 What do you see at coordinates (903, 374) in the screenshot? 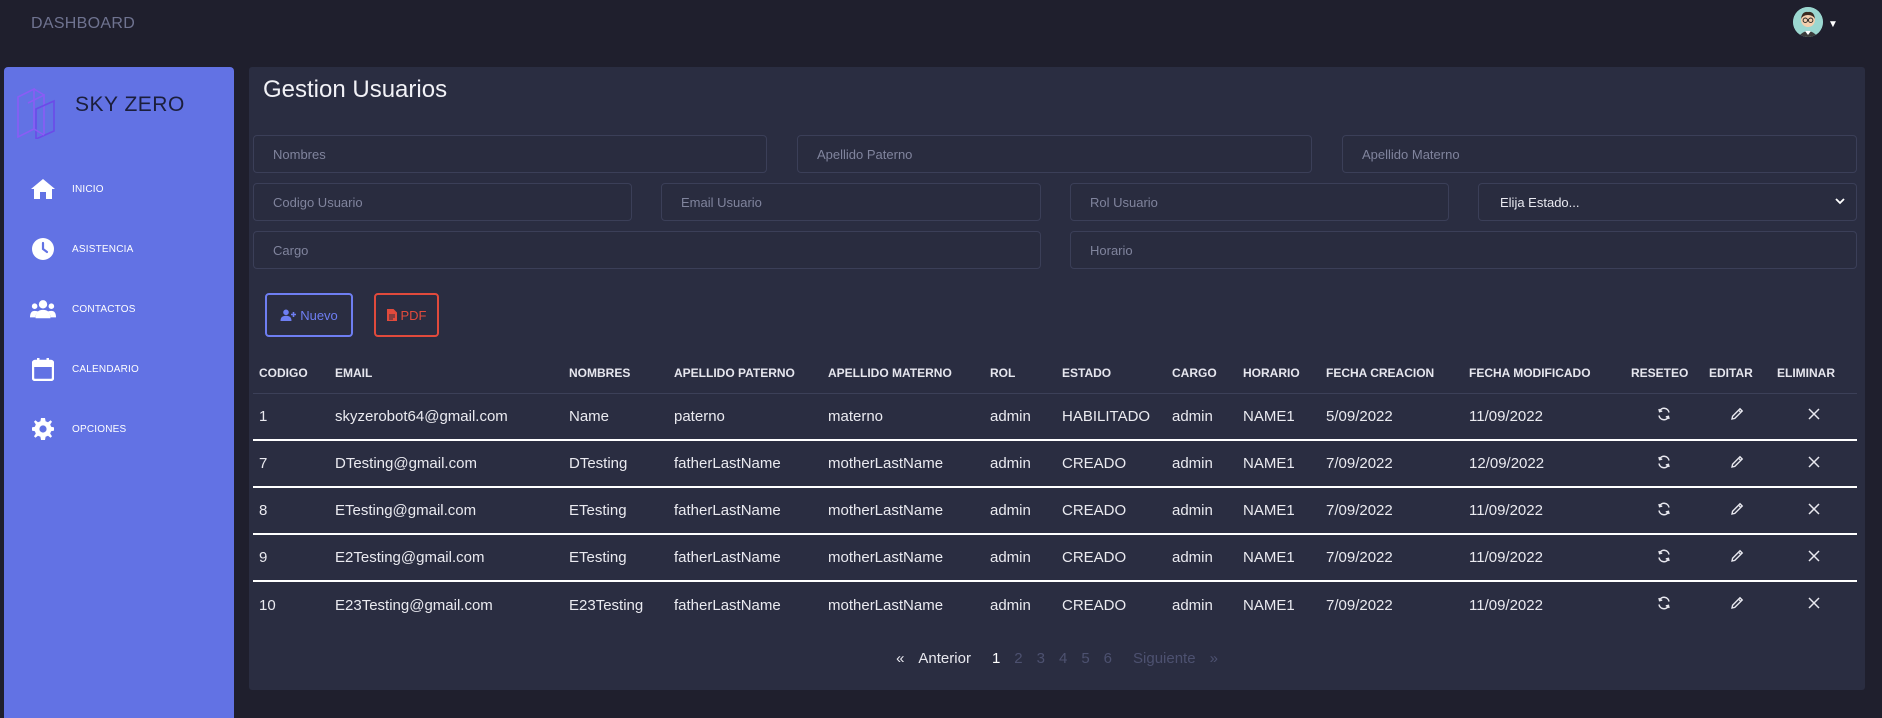
I see `column-header-apellido-materno: APELLIDO MATERNO` at bounding box center [903, 374].